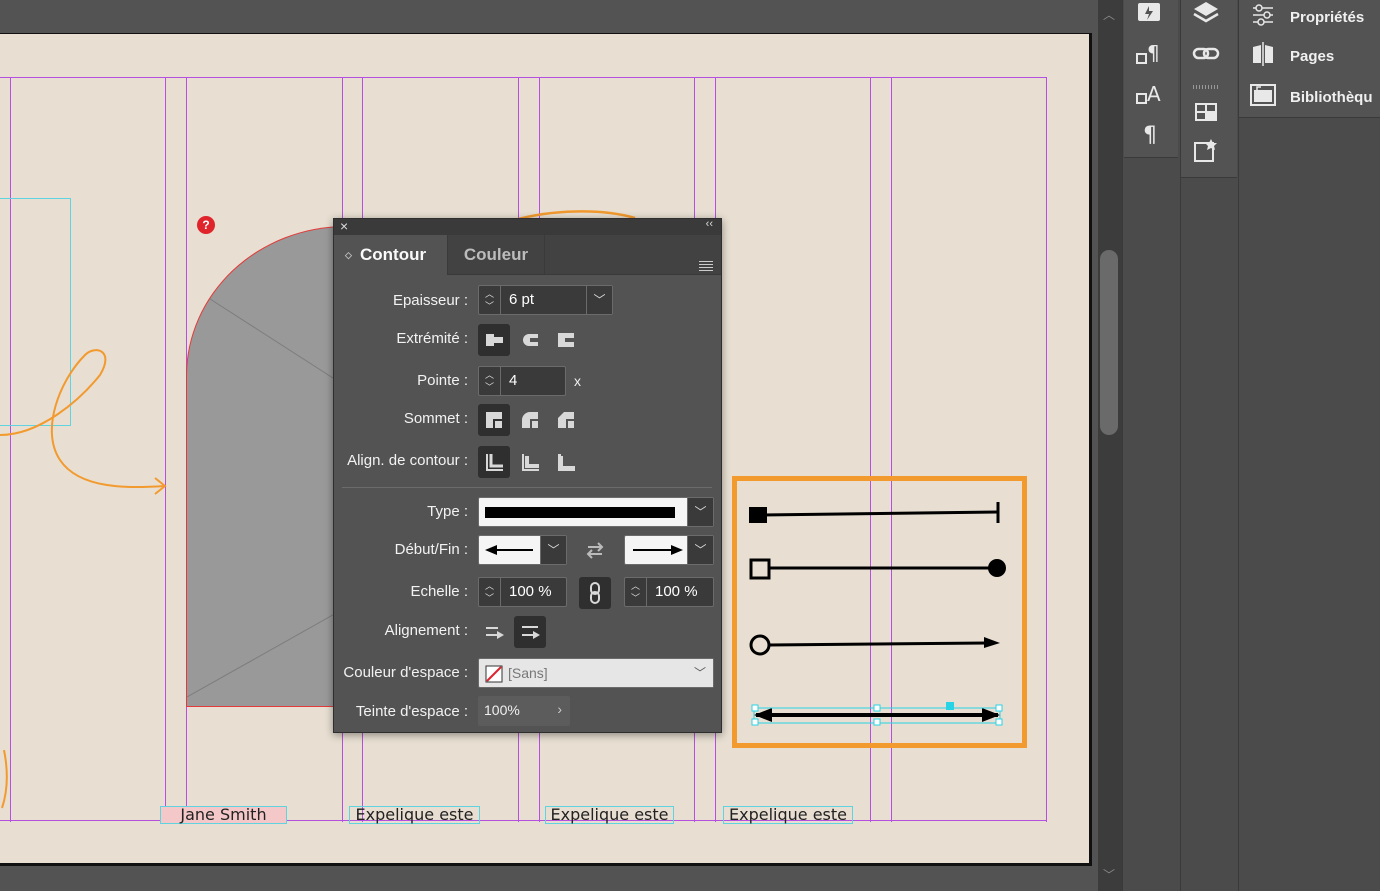 The height and width of the screenshot is (891, 1380). What do you see at coordinates (523, 77) in the screenshot?
I see `margin-guide-top` at bounding box center [523, 77].